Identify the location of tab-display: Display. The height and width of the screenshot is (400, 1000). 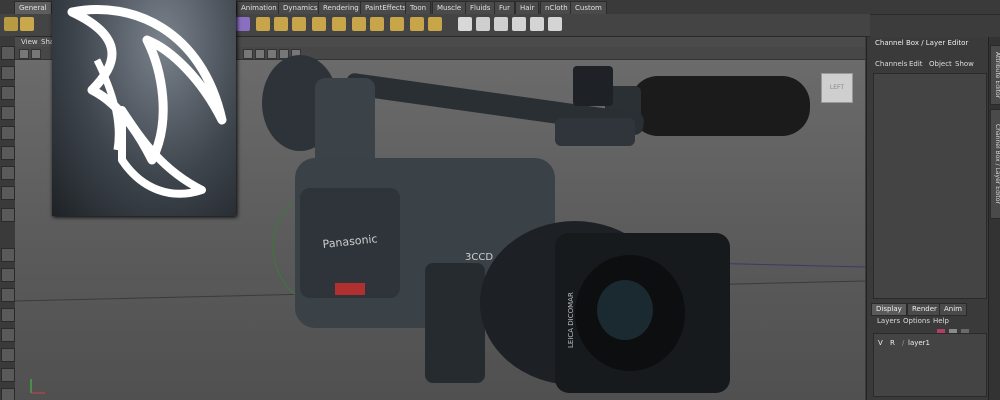
(889, 309).